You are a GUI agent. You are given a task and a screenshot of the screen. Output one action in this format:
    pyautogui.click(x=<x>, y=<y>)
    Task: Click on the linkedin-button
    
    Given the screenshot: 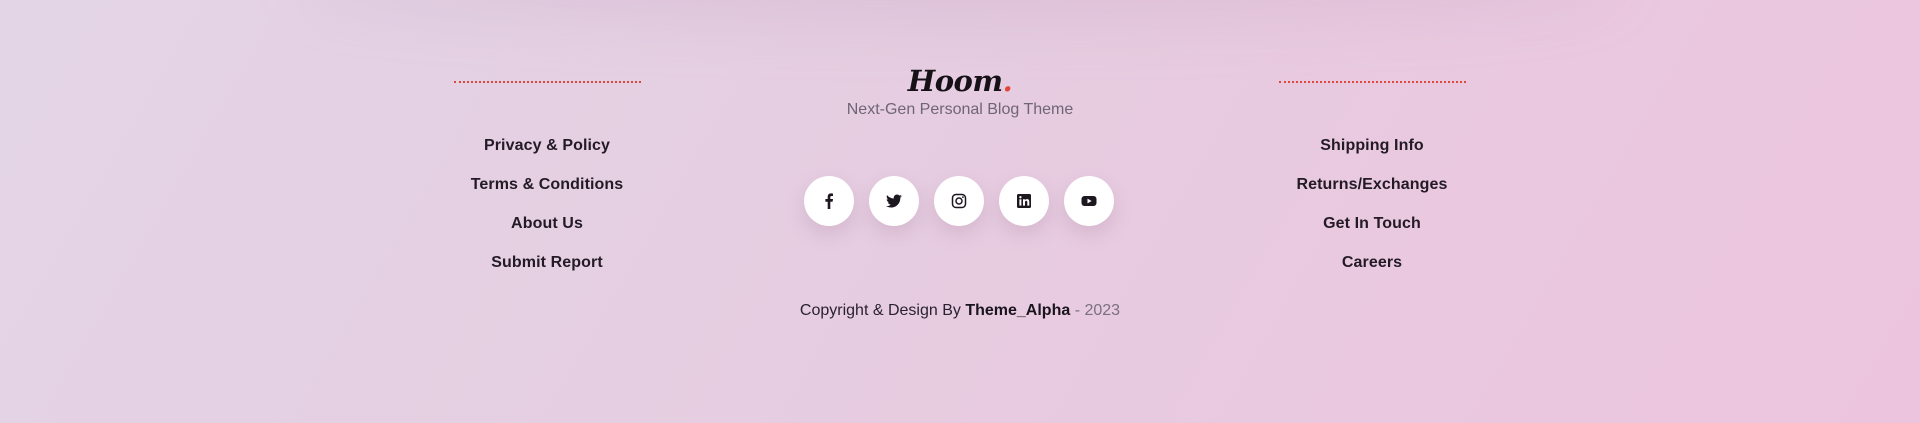 What is the action you would take?
    pyautogui.click(x=1024, y=201)
    